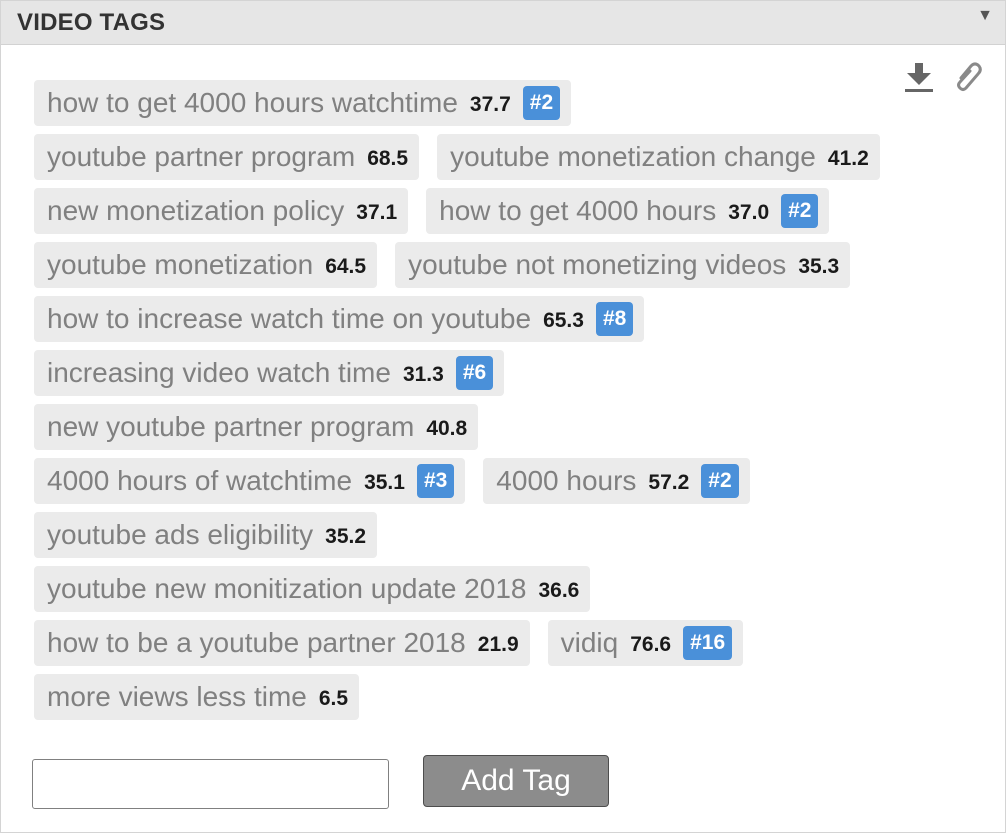 The width and height of the screenshot is (1006, 833). I want to click on tag-text: youtube new monitization update 2018, so click(287, 588).